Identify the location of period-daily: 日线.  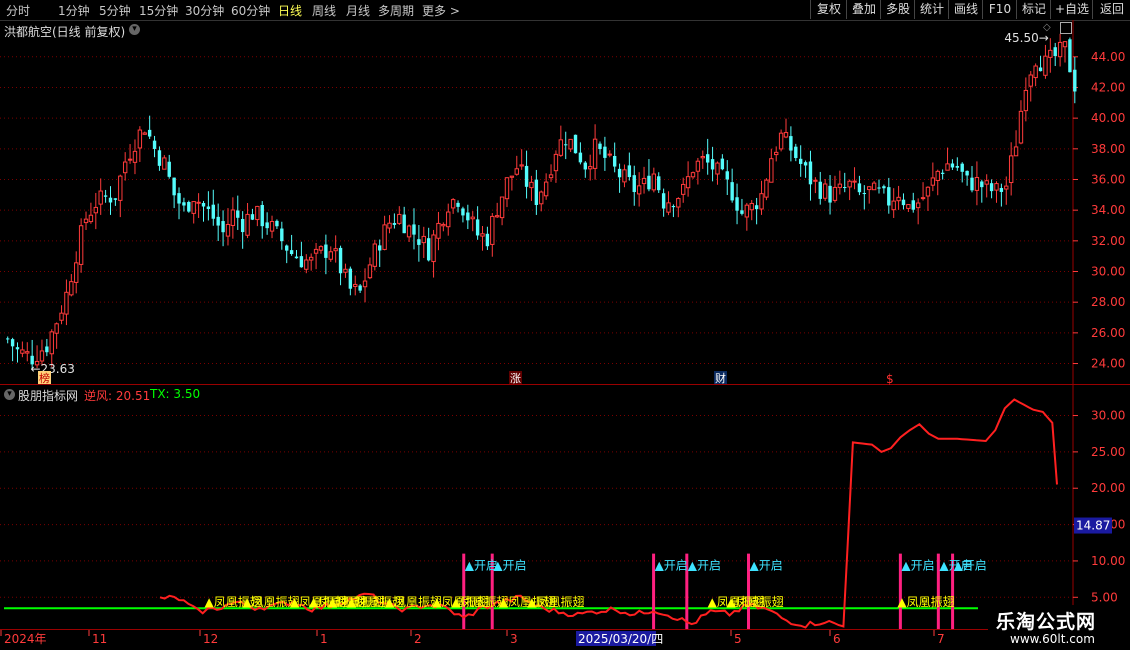
(290, 10).